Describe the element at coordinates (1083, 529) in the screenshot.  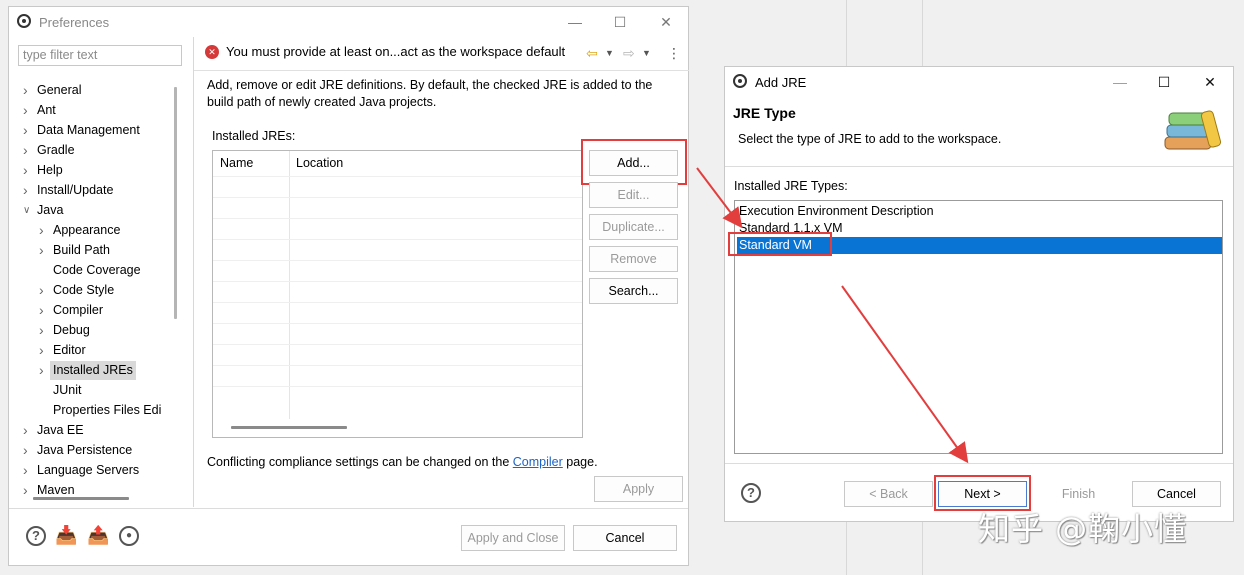
I see `watermark: 知乎 @鞠小懂` at that location.